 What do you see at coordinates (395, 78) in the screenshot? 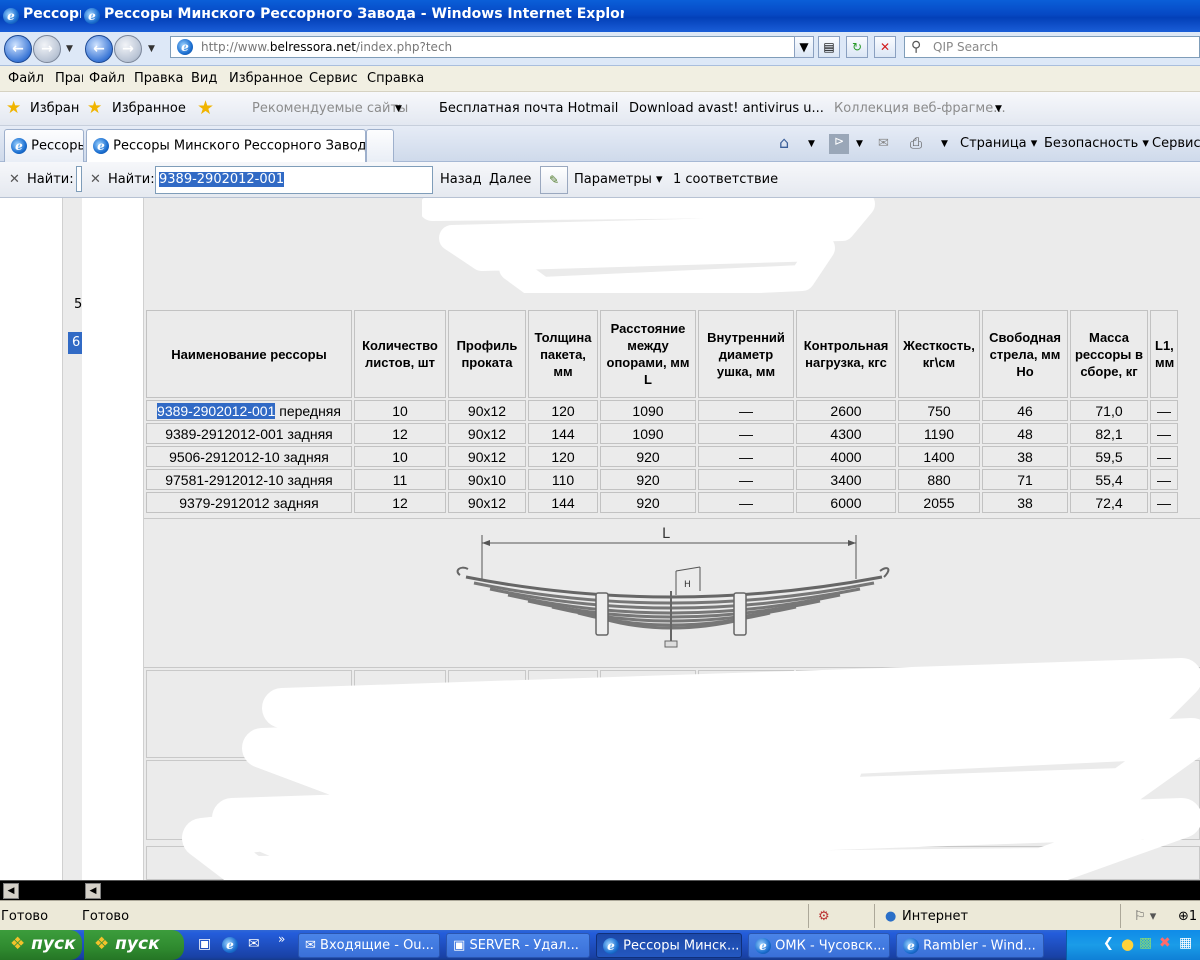
I see `menu-help: Справка` at bounding box center [395, 78].